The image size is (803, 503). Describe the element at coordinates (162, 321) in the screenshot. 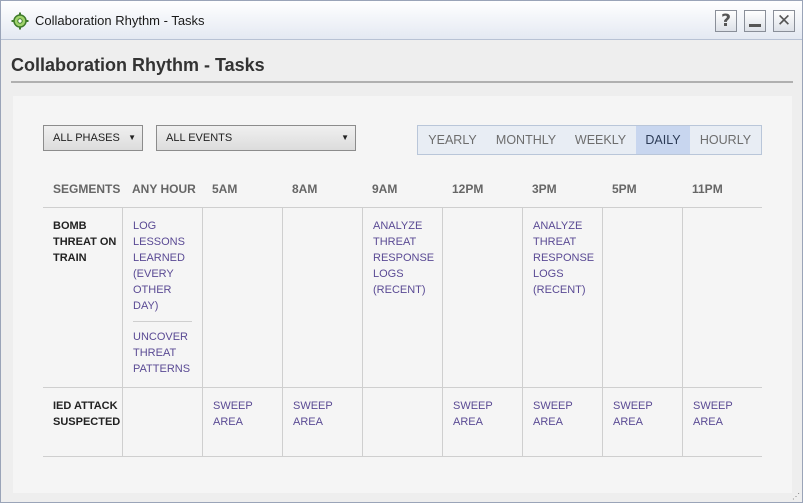

I see `task-separator` at that location.